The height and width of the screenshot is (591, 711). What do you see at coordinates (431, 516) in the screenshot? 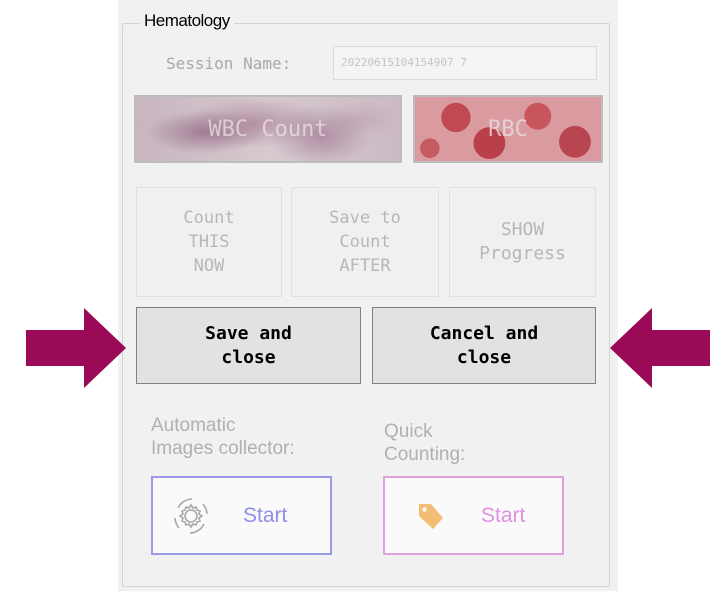
I see `tag-icon` at bounding box center [431, 516].